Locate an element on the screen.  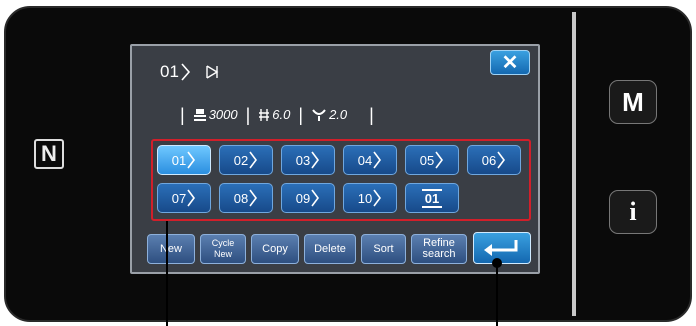
speed-param: 3000 is located at coordinates (215, 114).